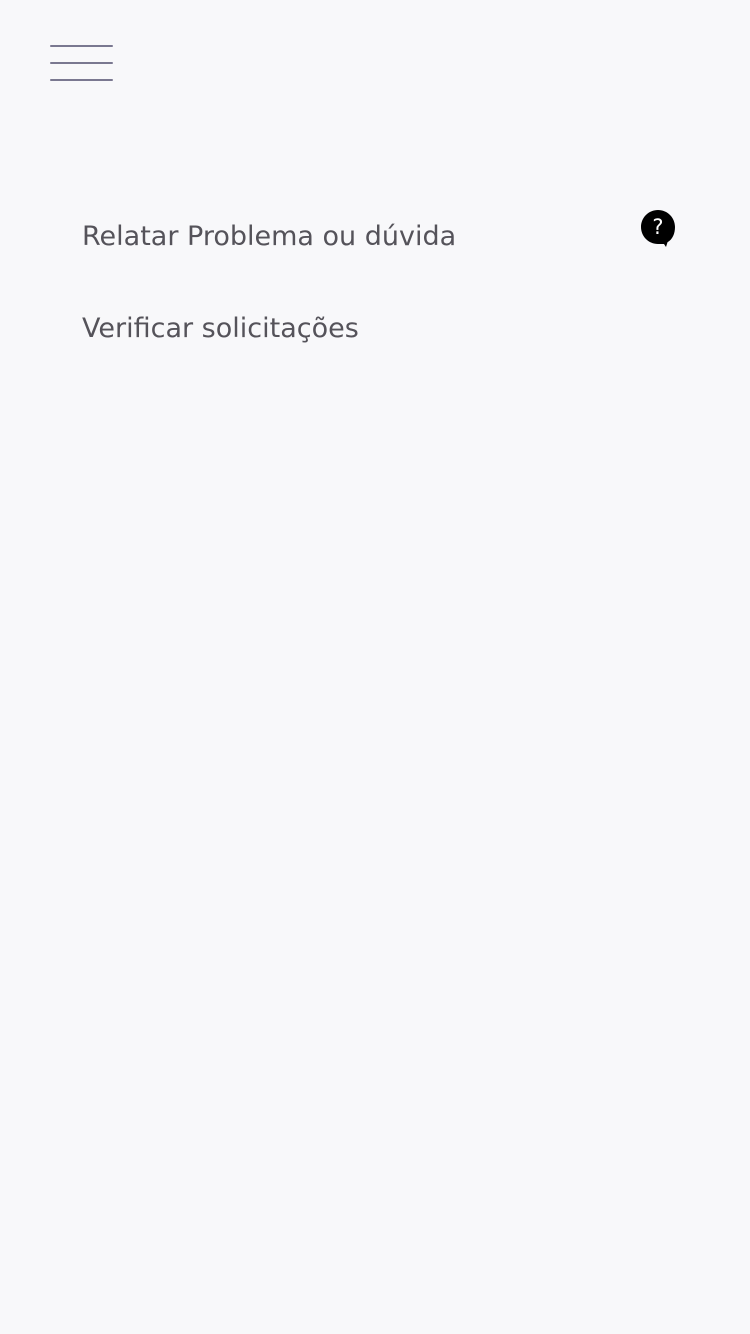 The height and width of the screenshot is (1334, 750). What do you see at coordinates (269, 236) in the screenshot?
I see `report-problem-label: Relatar Problema ou dúvida` at bounding box center [269, 236].